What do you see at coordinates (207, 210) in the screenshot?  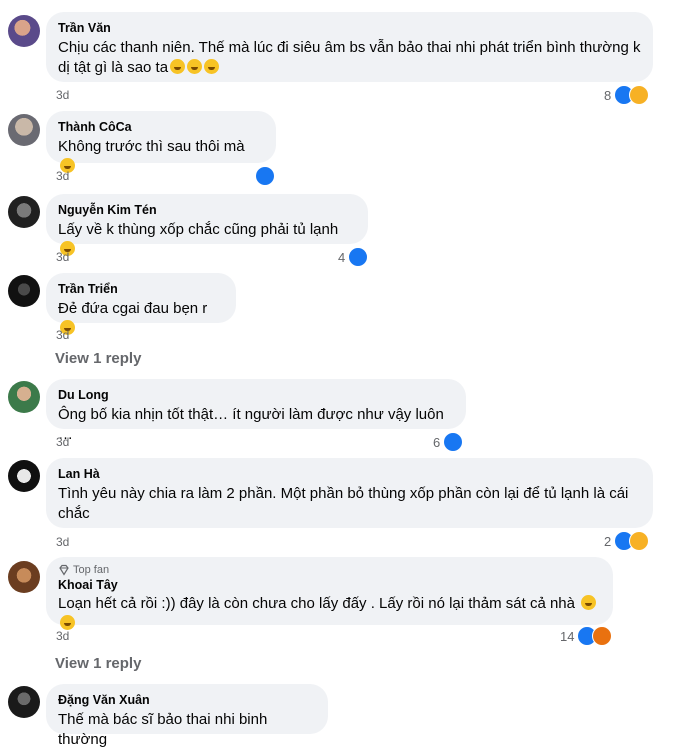 I see `comment-author: Nguyễn Kim Tén` at bounding box center [207, 210].